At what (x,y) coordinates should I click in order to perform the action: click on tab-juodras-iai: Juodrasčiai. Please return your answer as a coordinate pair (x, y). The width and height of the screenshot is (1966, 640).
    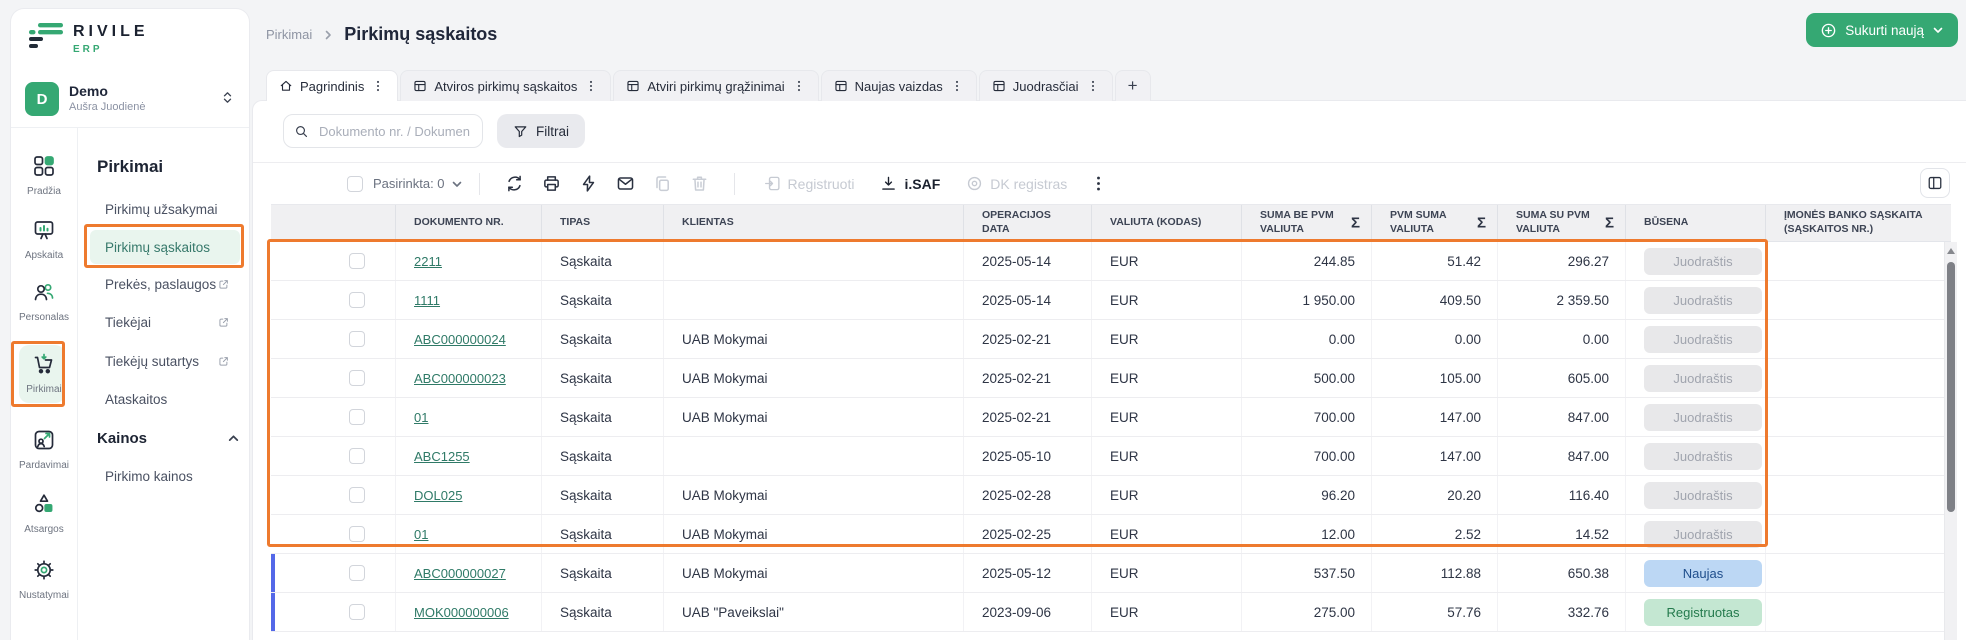
    Looking at the image, I should click on (1045, 85).